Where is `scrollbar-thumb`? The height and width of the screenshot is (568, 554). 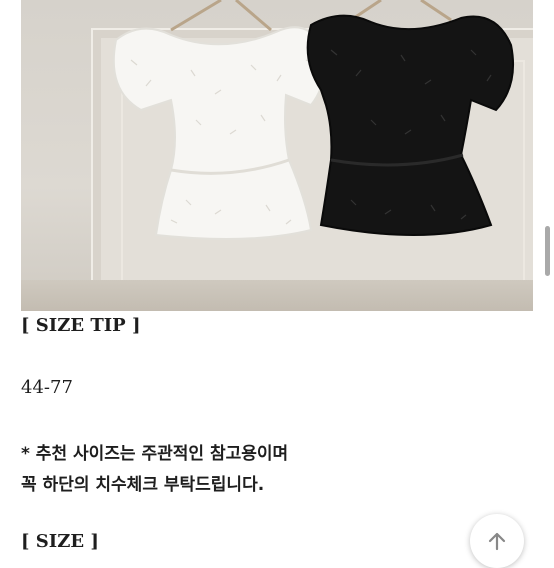
scrollbar-thumb is located at coordinates (547, 251).